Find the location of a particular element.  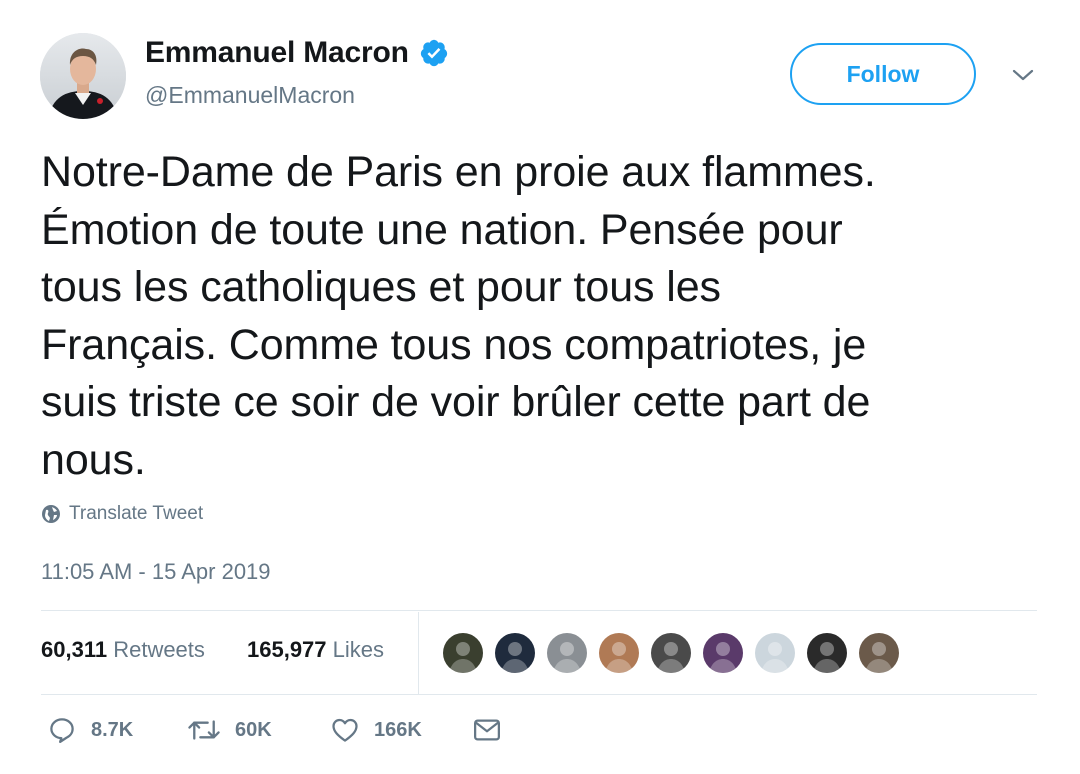

retweets-label: Retweets is located at coordinates (159, 649).